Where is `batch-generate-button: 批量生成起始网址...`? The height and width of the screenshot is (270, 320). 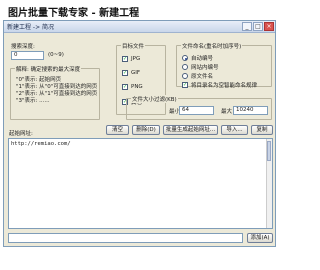
batch-generate-button: 批量生成起始网址... is located at coordinates (190, 130).